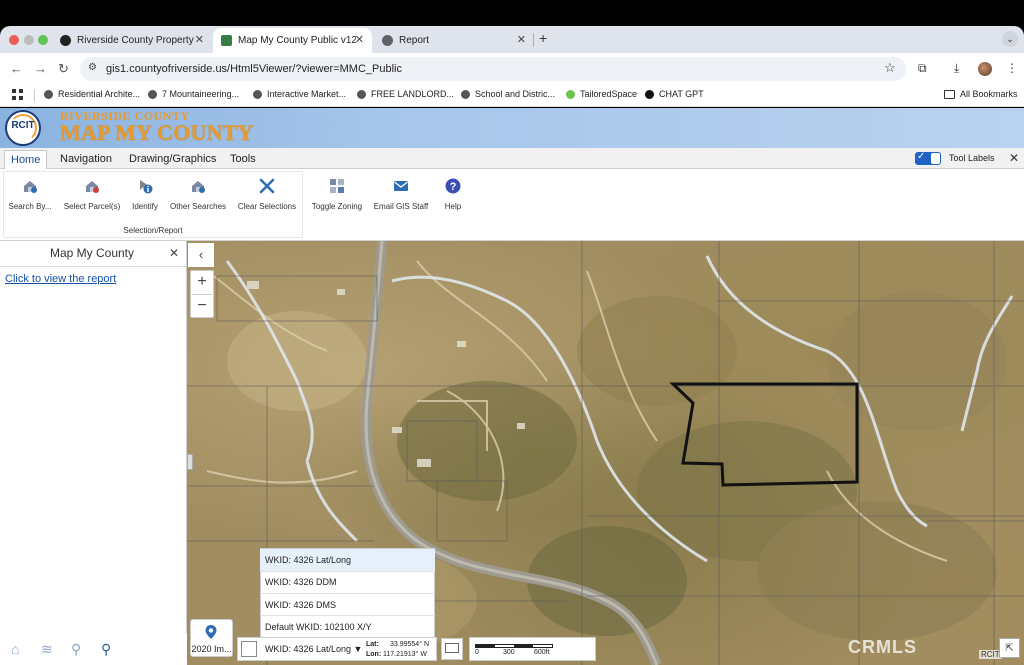  I want to click on panel-divider, so click(93, 266).